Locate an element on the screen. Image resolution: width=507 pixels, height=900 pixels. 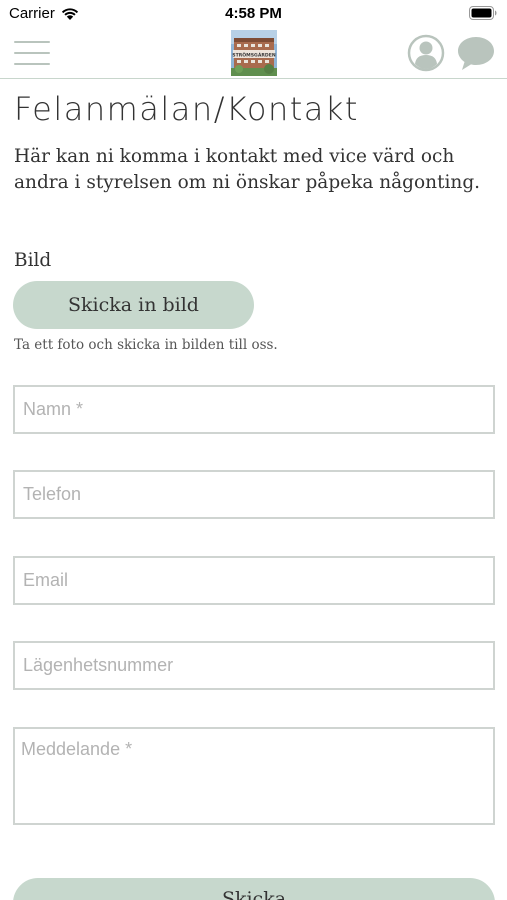
apartment-number-field is located at coordinates (254, 665).